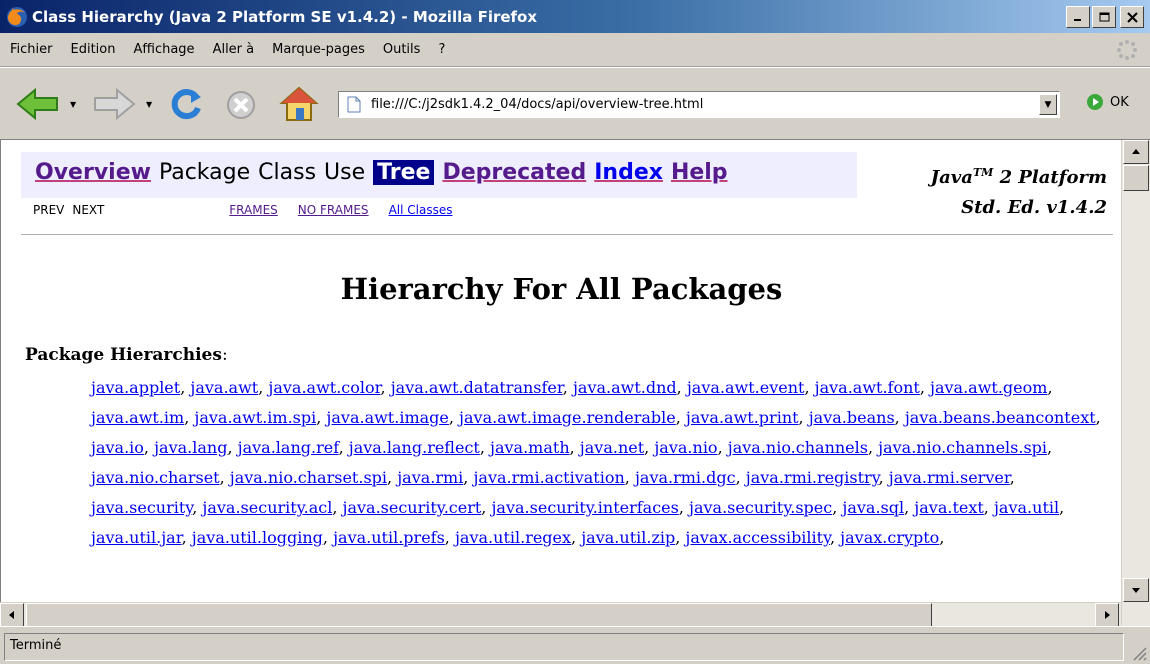  What do you see at coordinates (1107, 102) in the screenshot?
I see `go-button: OK` at bounding box center [1107, 102].